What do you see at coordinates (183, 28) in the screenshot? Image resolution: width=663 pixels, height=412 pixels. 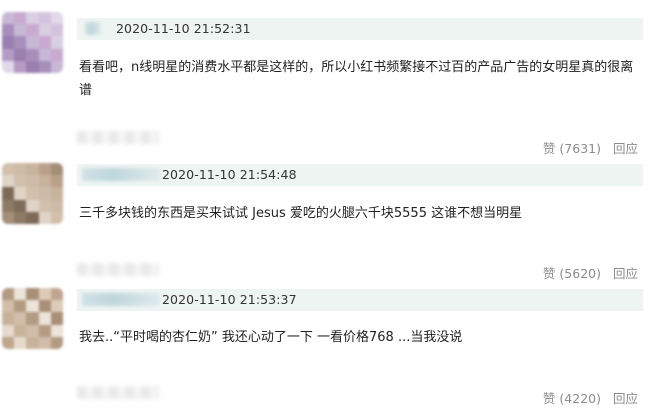 I see `comment-timestamp: 2020-11-10 21:52:31` at bounding box center [183, 28].